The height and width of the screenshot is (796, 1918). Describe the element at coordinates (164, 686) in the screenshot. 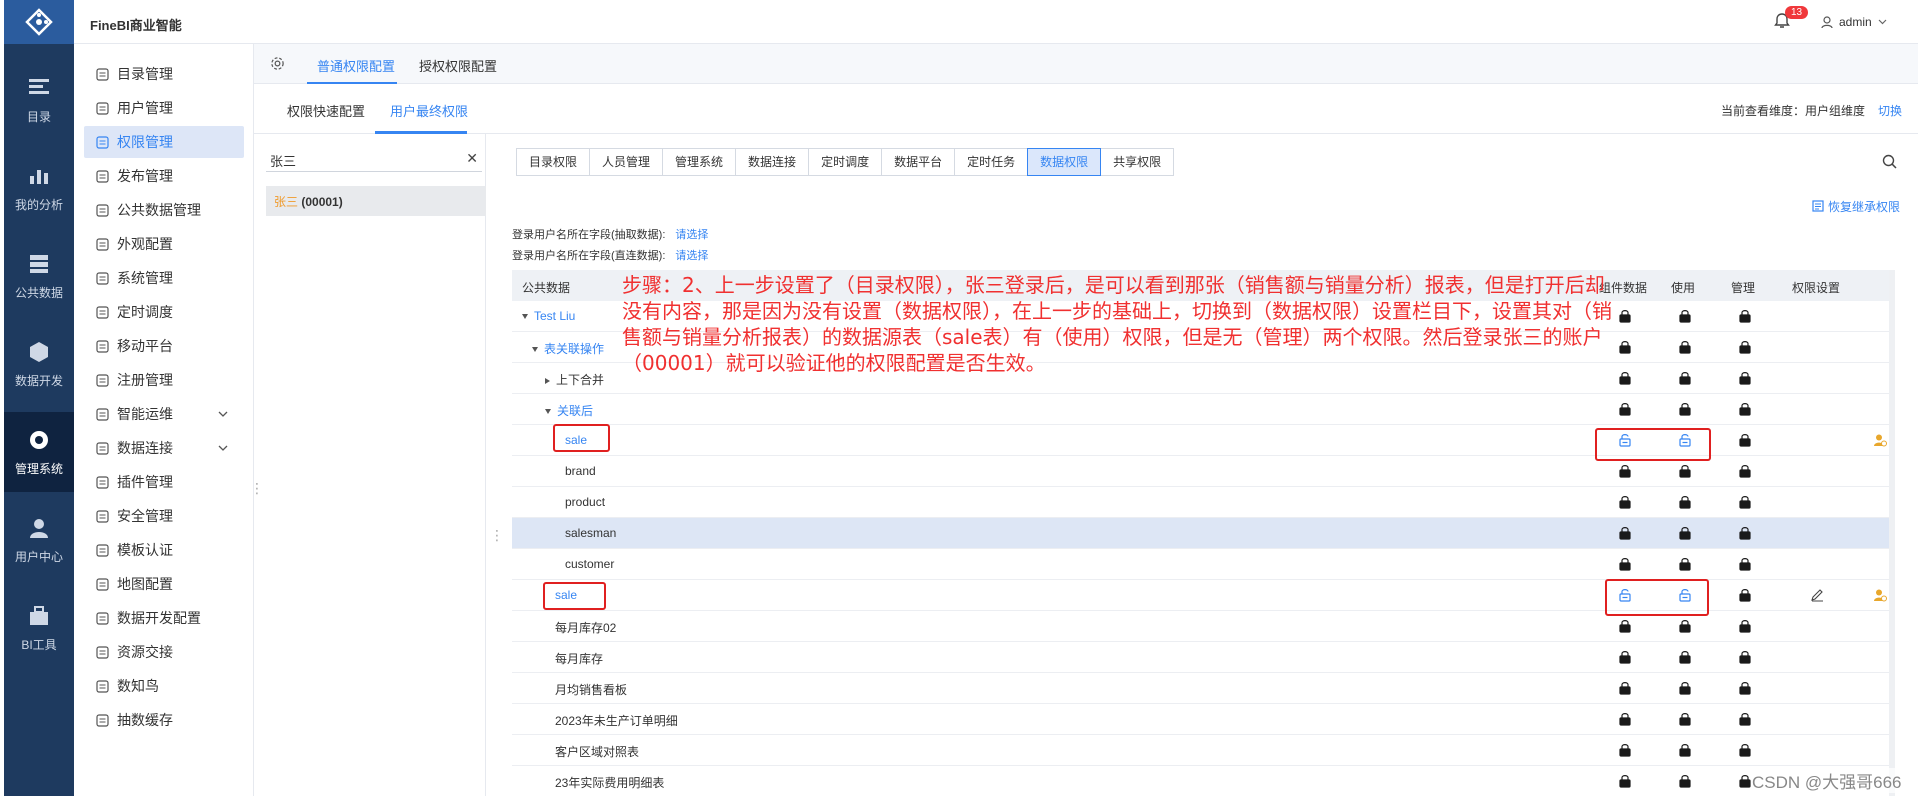

I see `menu-item-18: 数知鸟` at that location.